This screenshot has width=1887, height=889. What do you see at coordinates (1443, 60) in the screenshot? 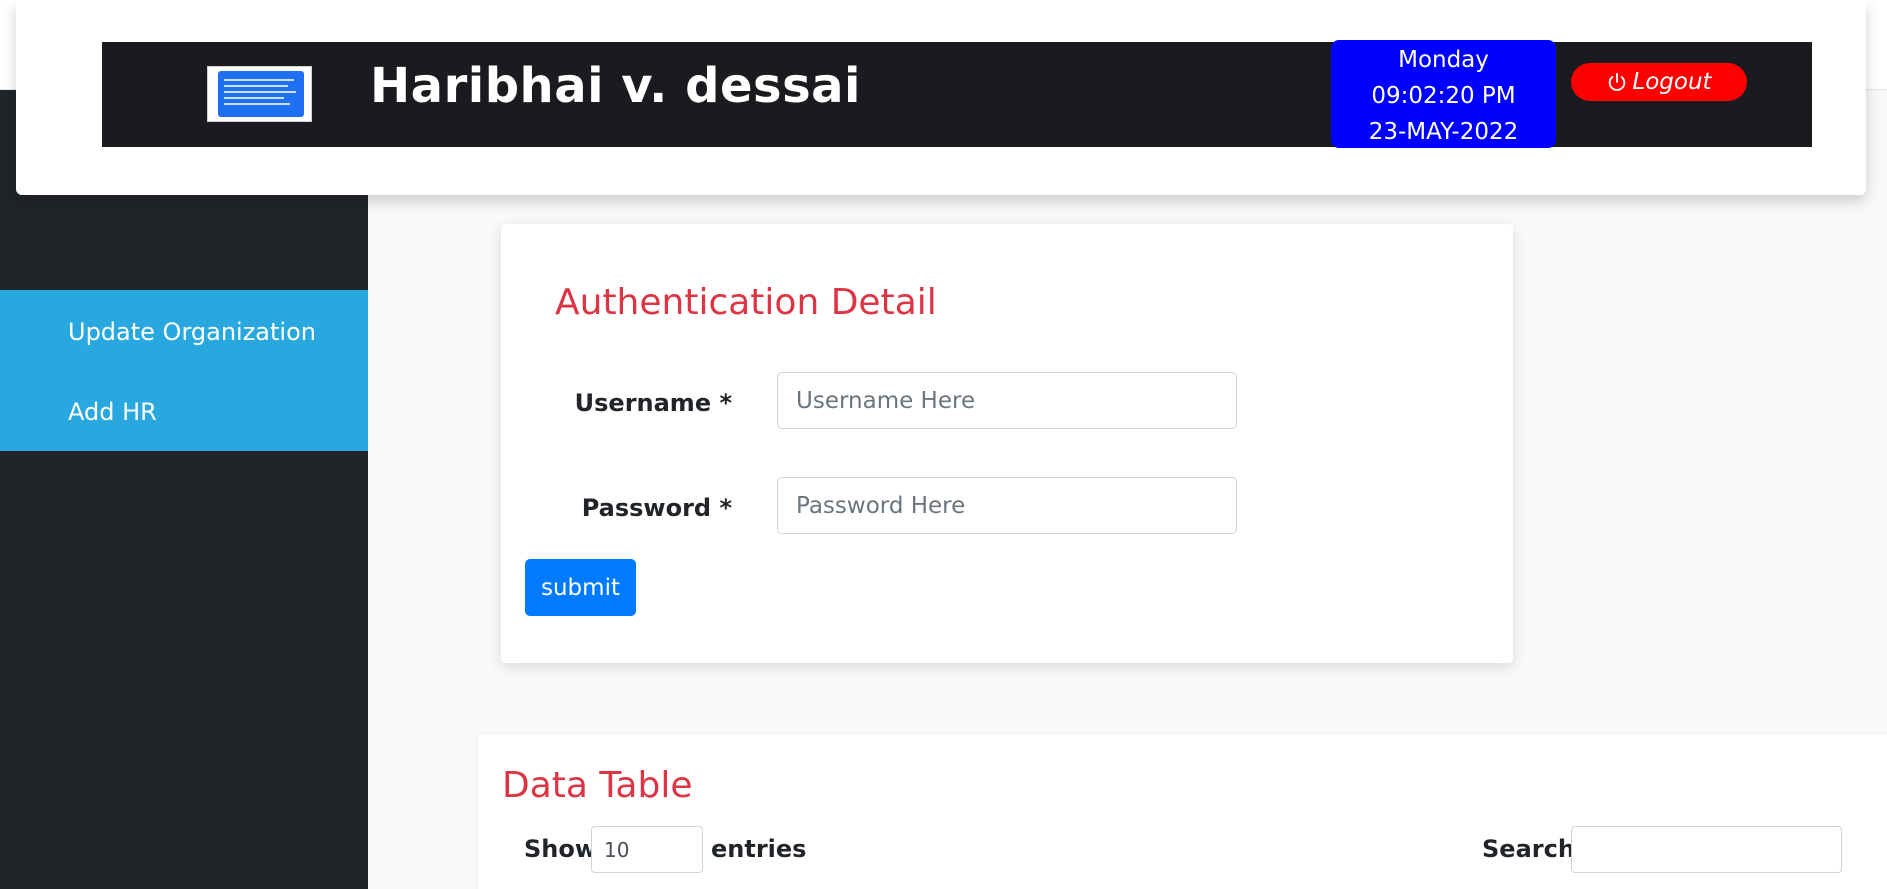
I see `datetime-day: Monday` at bounding box center [1443, 60].